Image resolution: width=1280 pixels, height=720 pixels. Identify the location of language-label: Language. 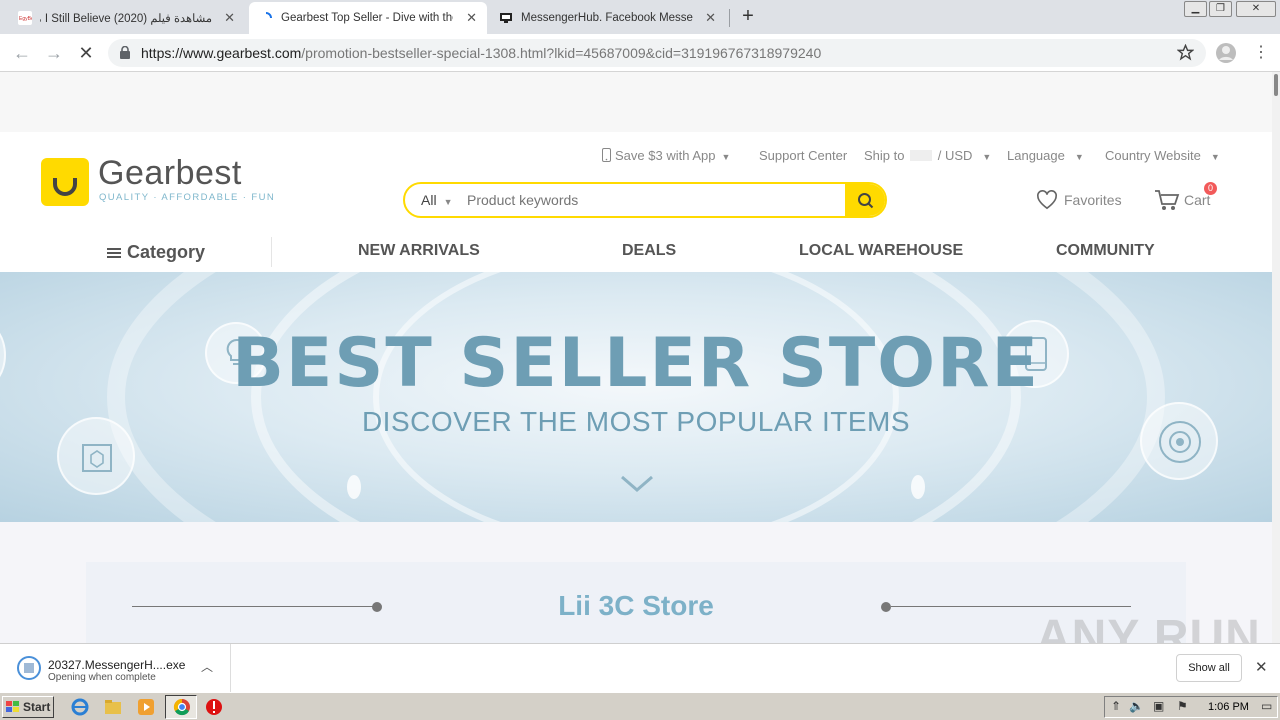
(1036, 155).